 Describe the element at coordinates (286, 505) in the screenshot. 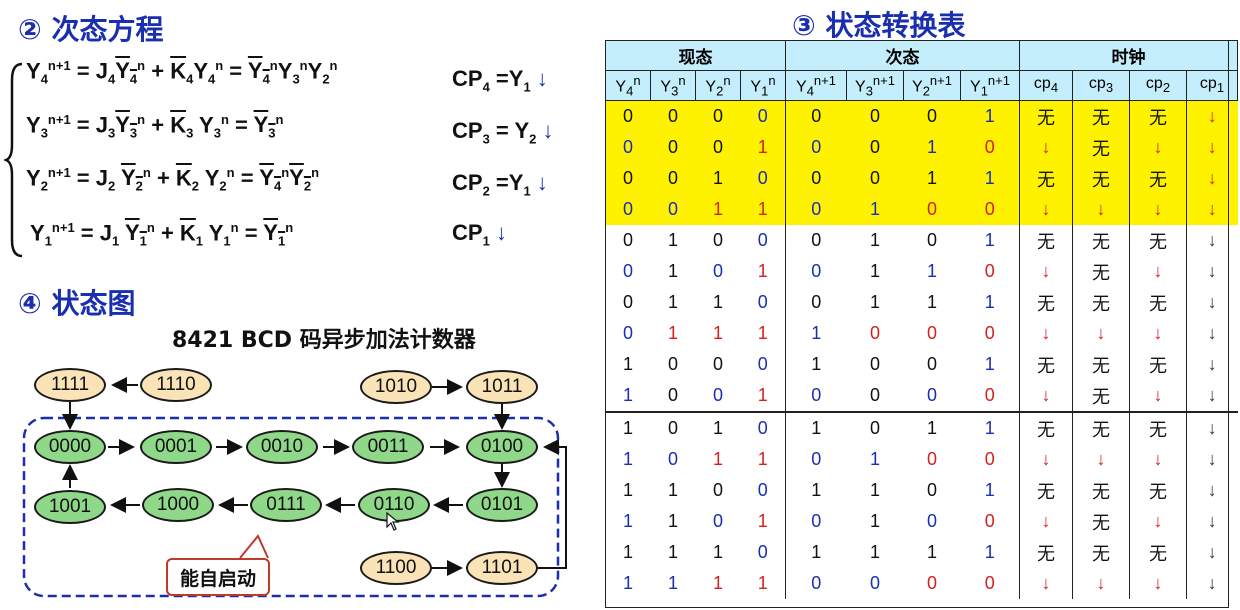

I see `state-node-0111: 0111` at that location.